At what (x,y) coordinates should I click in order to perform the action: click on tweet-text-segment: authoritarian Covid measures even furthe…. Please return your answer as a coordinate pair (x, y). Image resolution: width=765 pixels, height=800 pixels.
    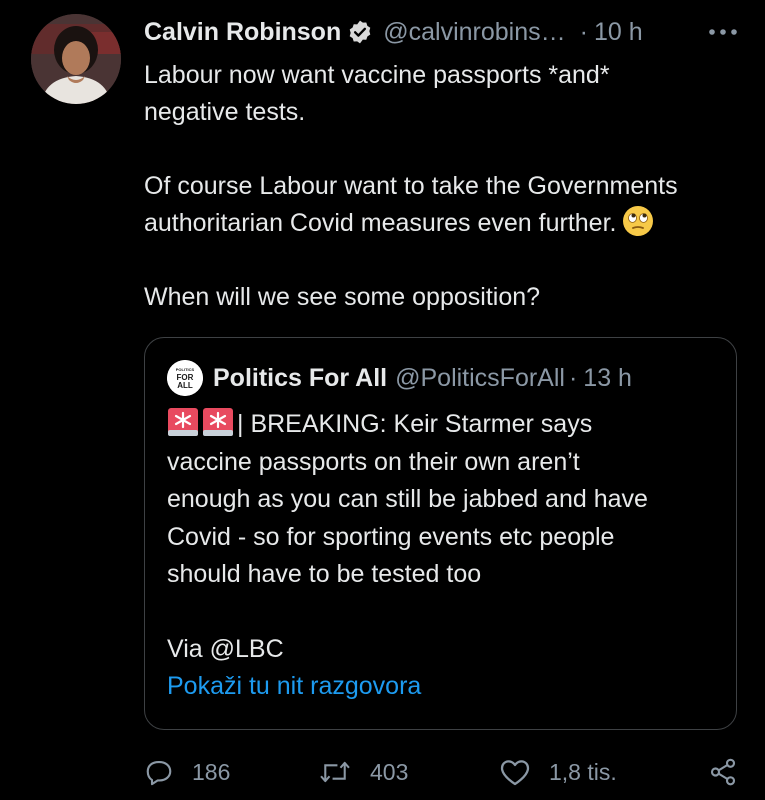
    Looking at the image, I should click on (380, 223).